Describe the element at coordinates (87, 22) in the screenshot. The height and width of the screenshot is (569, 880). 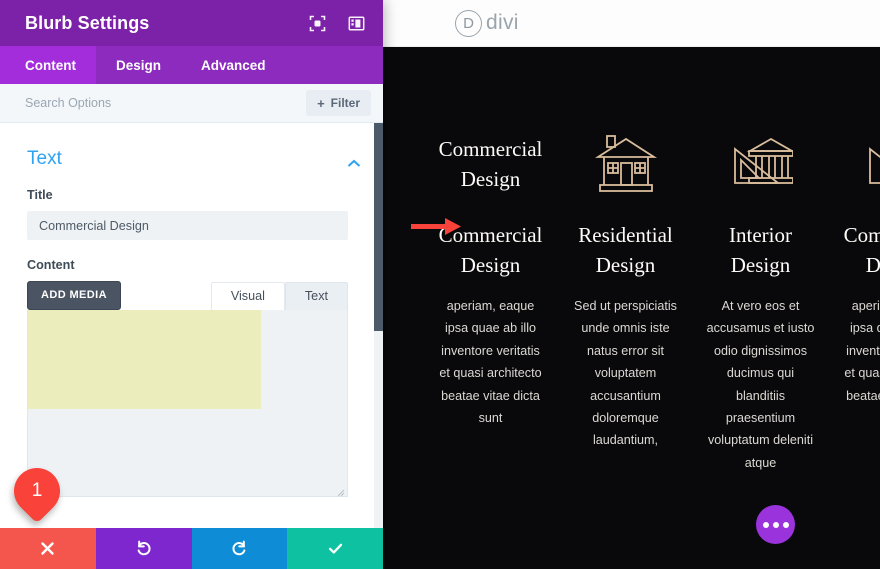
I see `page-title: Blurb Settings` at that location.